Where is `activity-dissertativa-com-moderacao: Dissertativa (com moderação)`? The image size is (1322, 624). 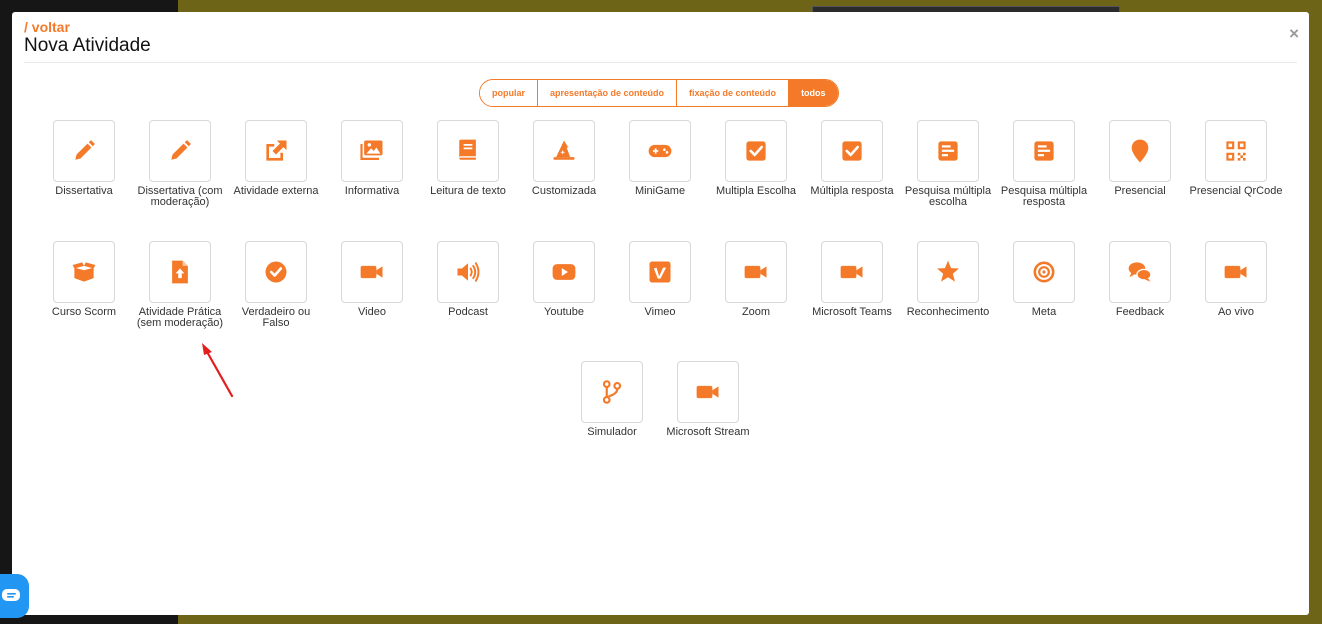 activity-dissertativa-com-moderacao: Dissertativa (com moderação) is located at coordinates (180, 164).